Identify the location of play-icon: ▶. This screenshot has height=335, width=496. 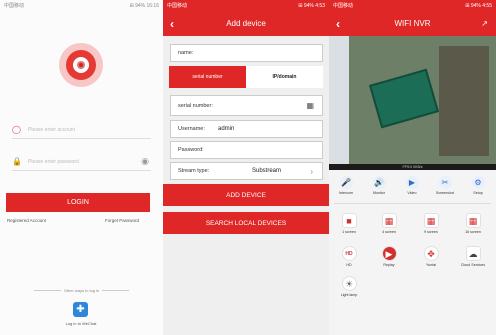
(389, 253).